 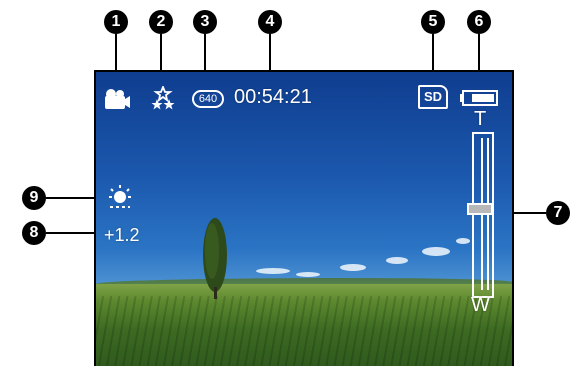 I want to click on callout-4: 4, so click(x=270, y=22).